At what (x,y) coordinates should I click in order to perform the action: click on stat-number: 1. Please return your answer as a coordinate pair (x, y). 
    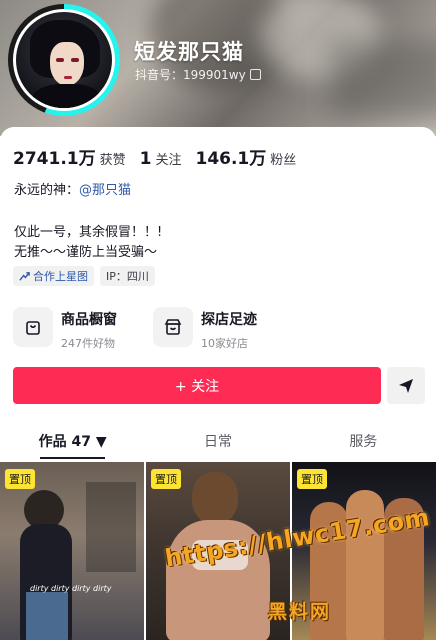
    Looking at the image, I should click on (145, 159).